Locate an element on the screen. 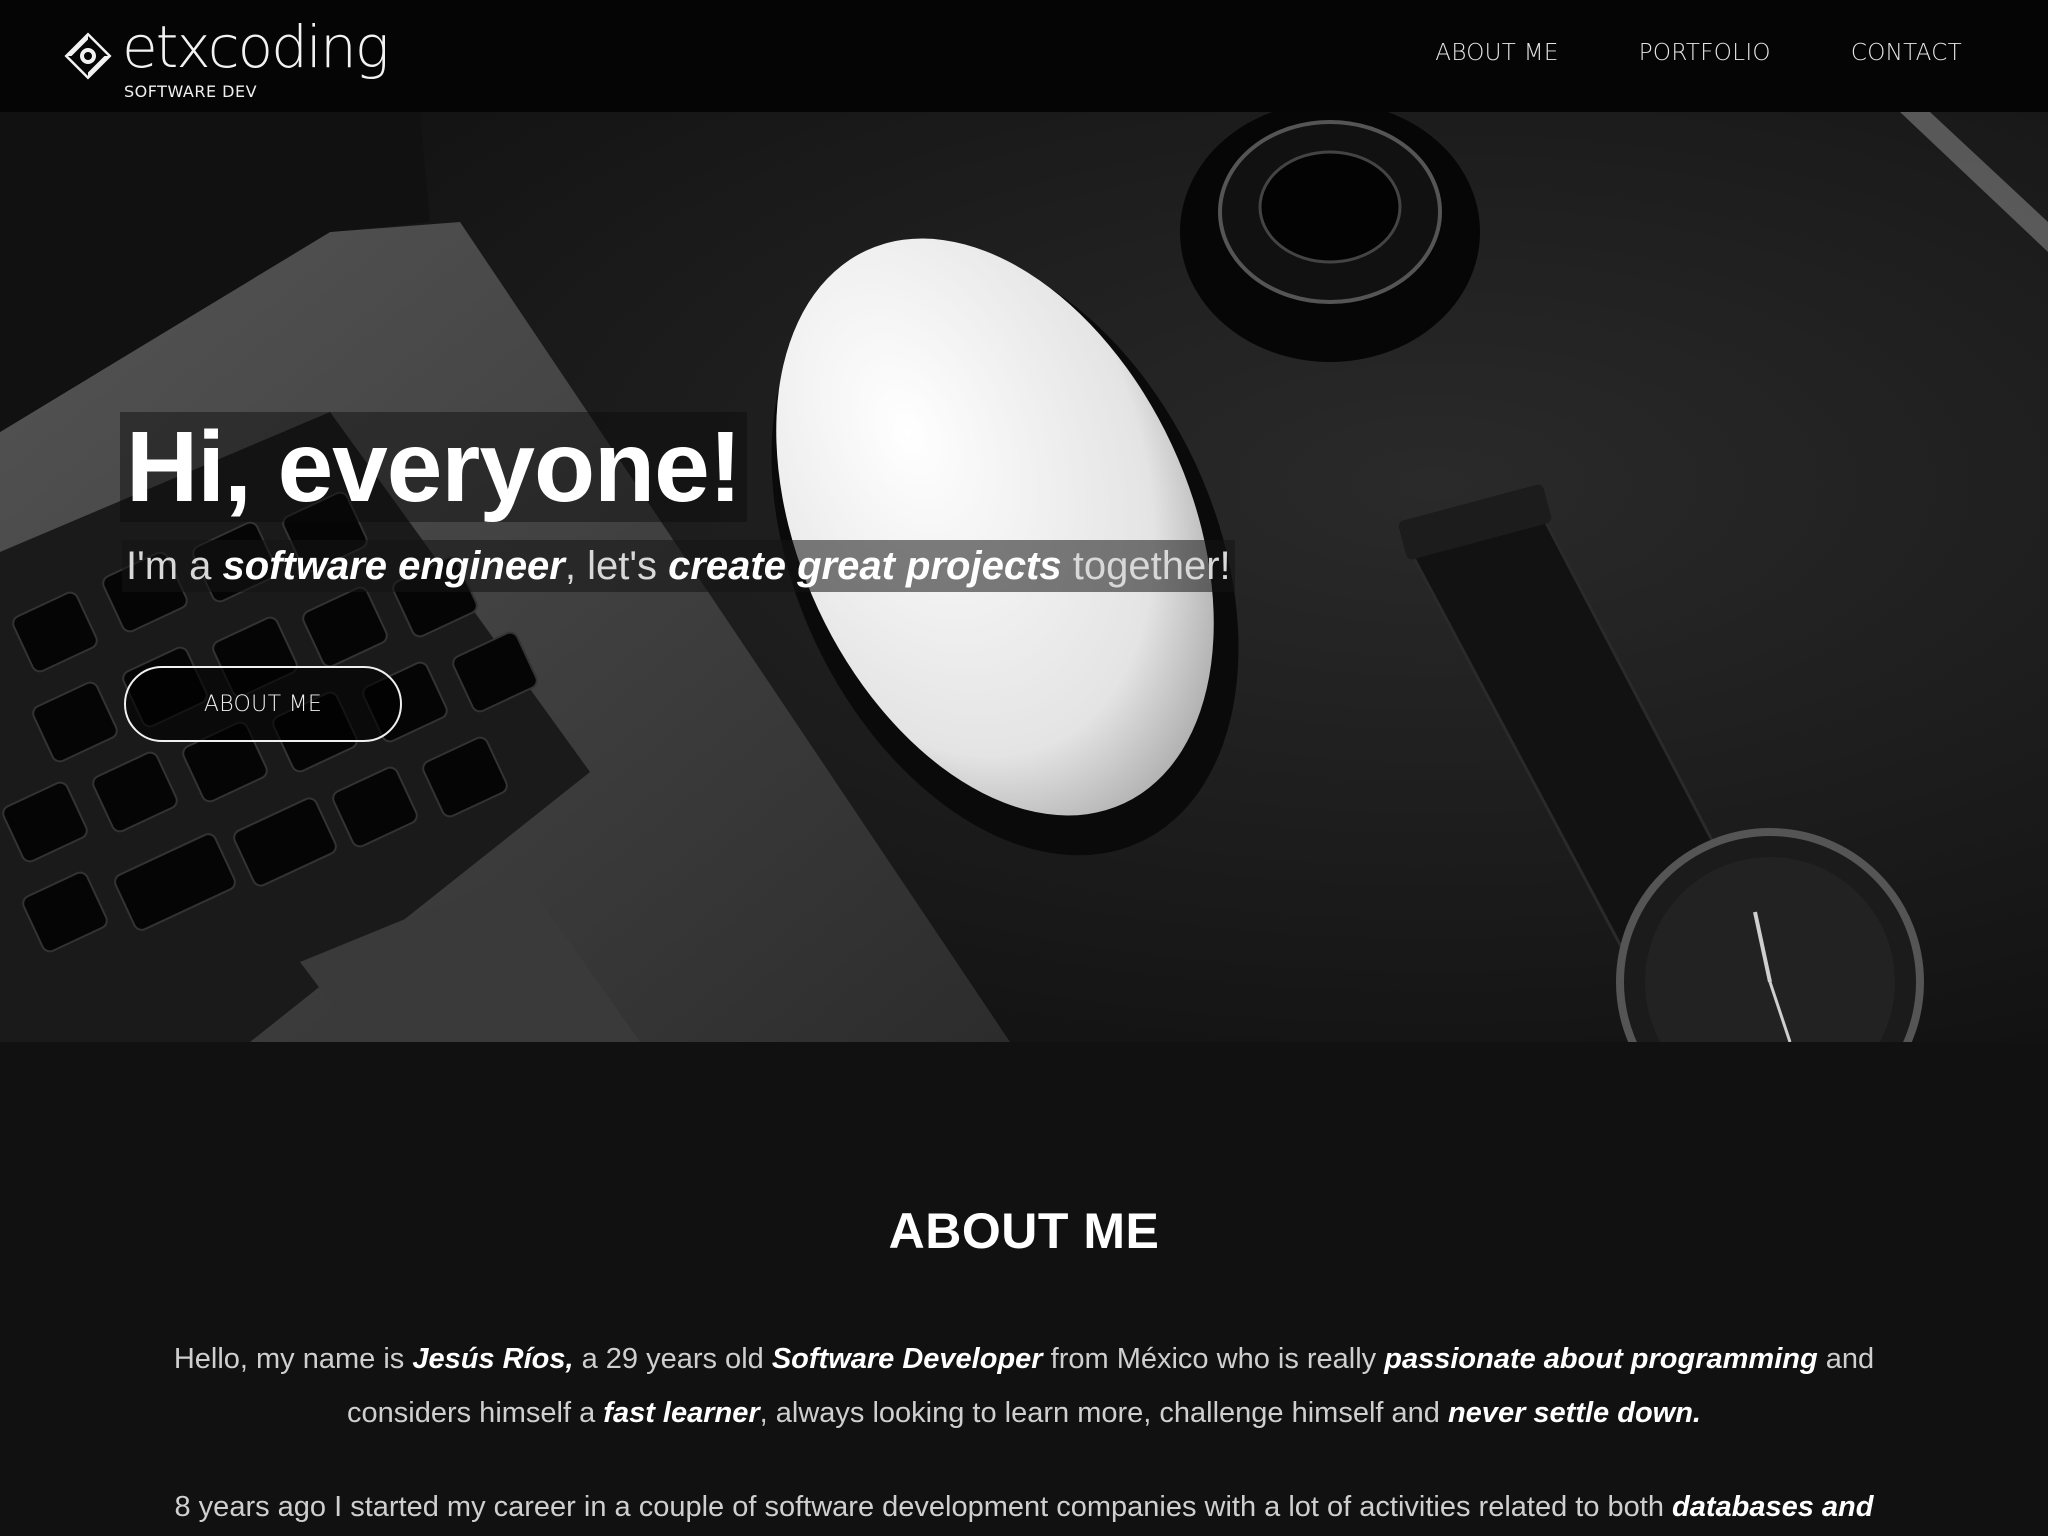 The height and width of the screenshot is (1536, 2048). about-p1-emph-4: fast learner is located at coordinates (681, 1413).